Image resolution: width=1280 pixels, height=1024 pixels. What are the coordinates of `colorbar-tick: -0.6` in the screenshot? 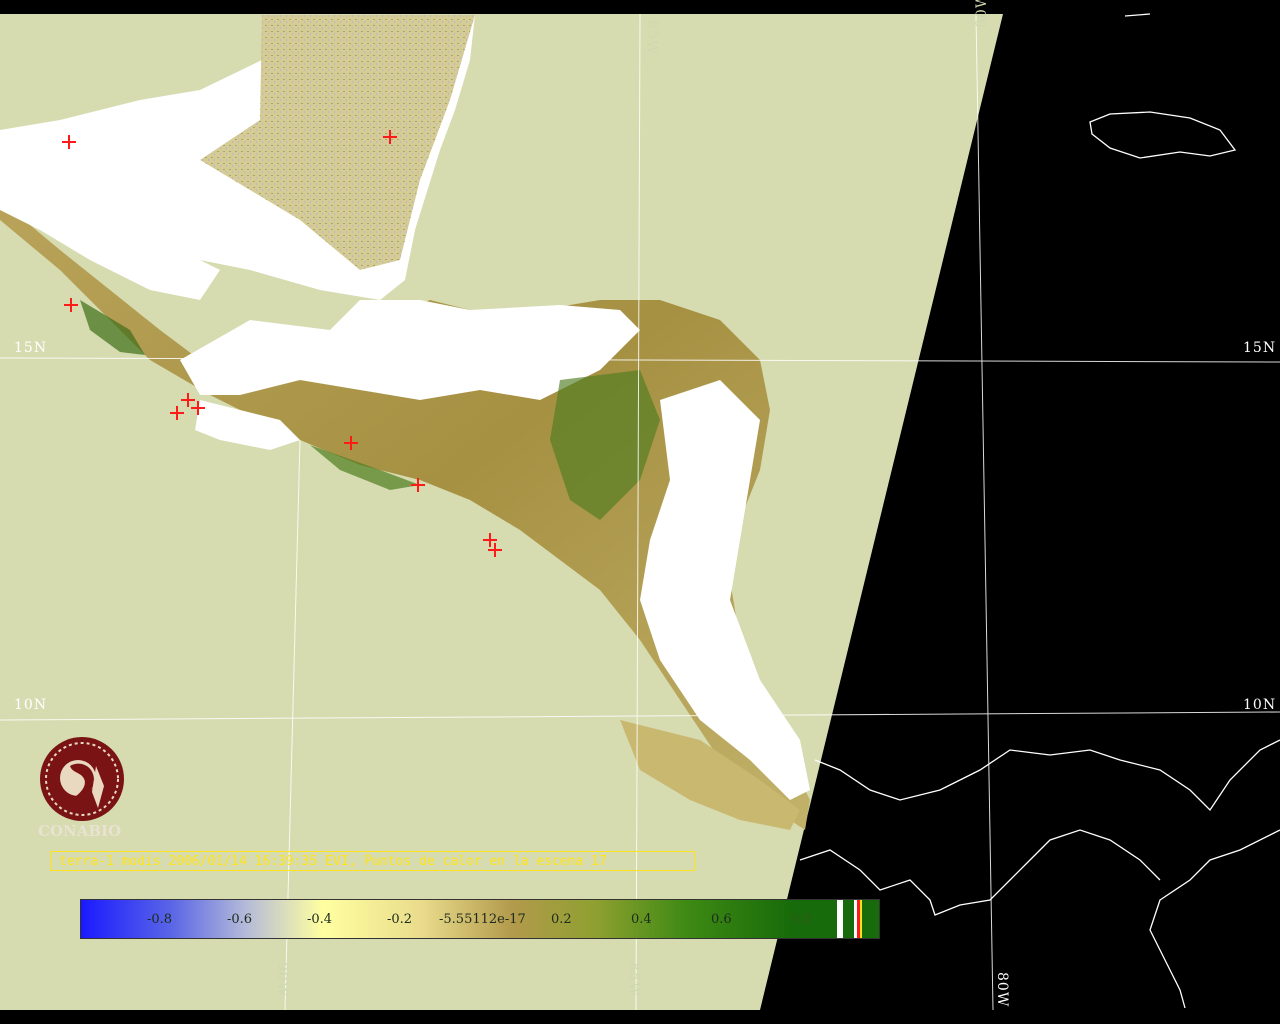 It's located at (240, 919).